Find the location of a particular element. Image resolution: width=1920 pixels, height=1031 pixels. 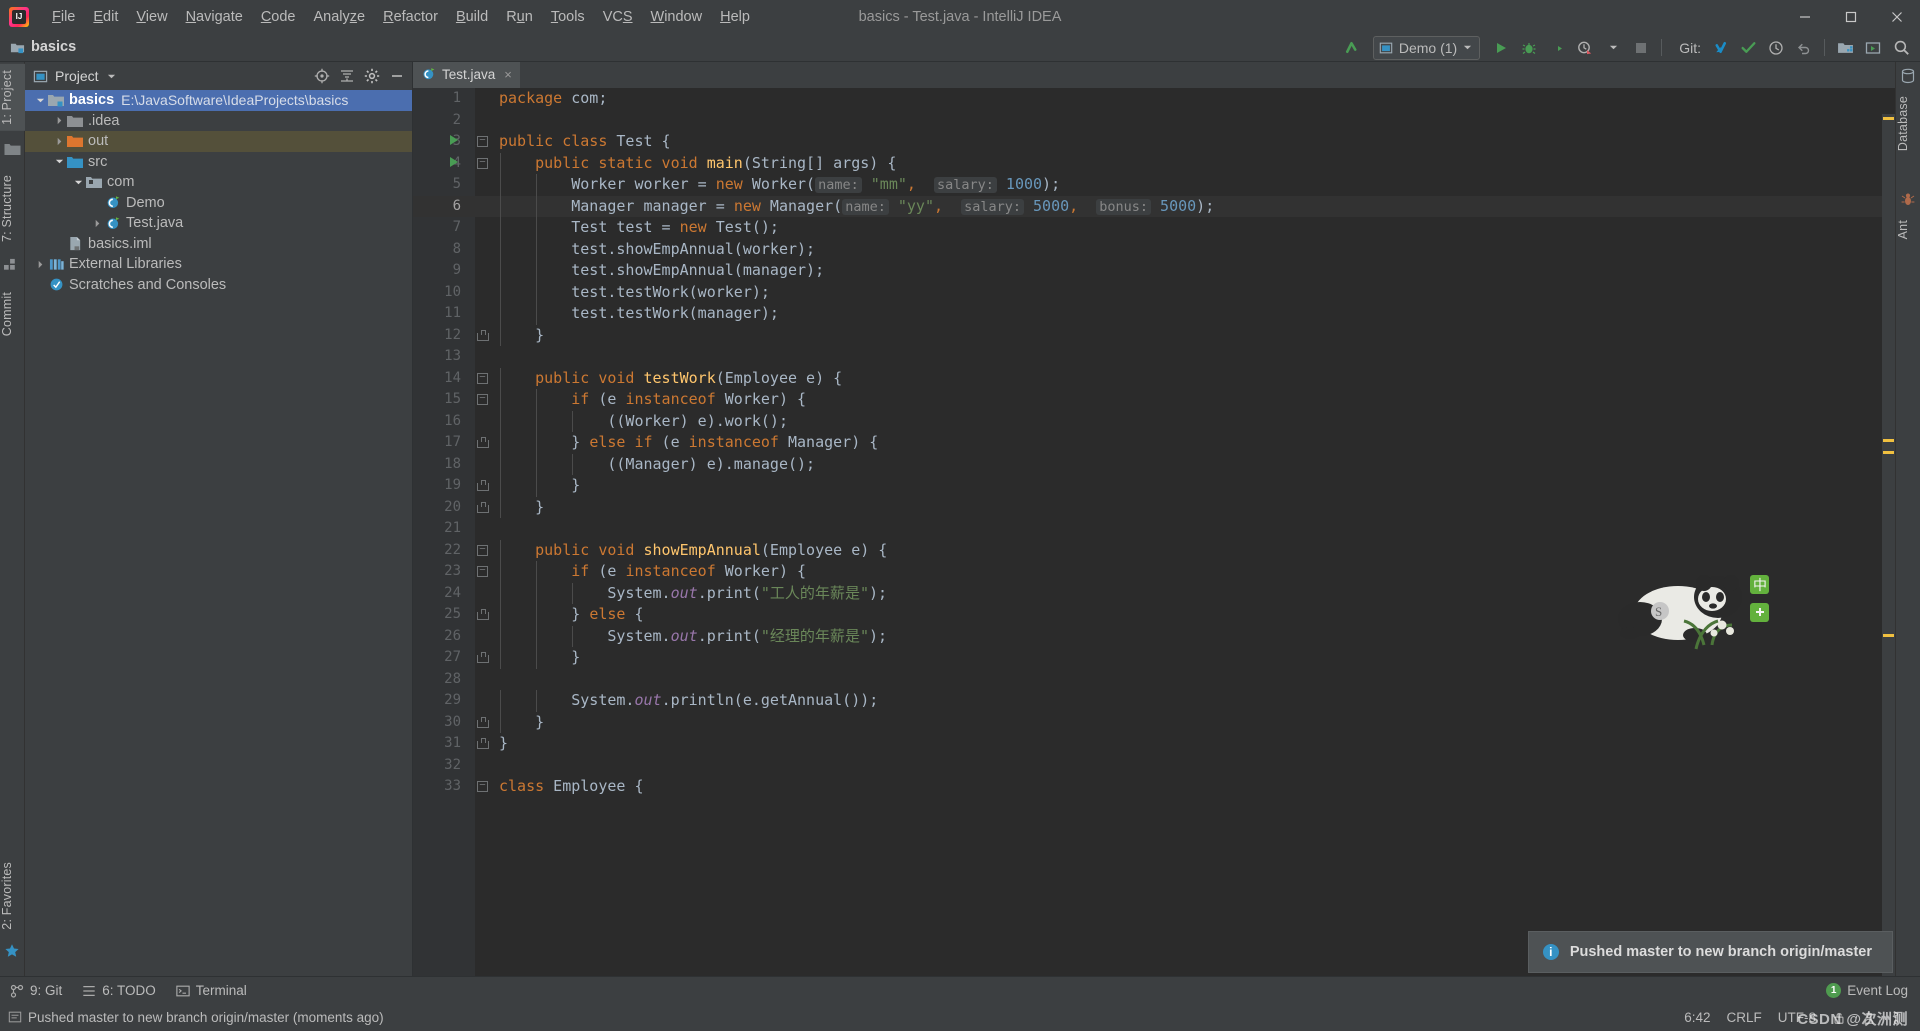

bottom-item-todo: 6: TODO is located at coordinates (119, 990).